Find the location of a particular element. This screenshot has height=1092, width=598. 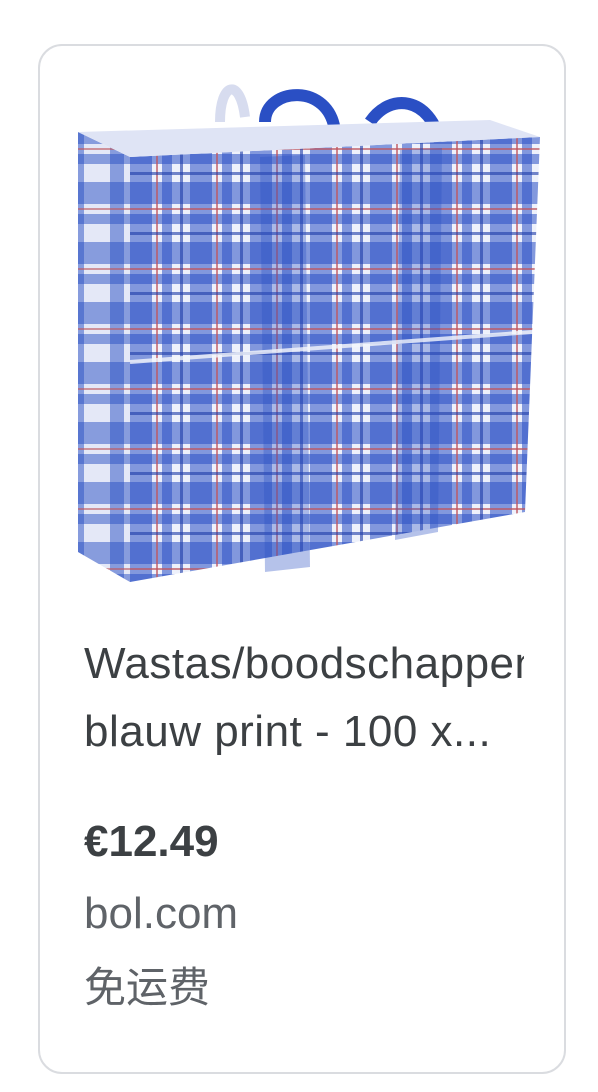

merchant-name: bol.com is located at coordinates (161, 913).